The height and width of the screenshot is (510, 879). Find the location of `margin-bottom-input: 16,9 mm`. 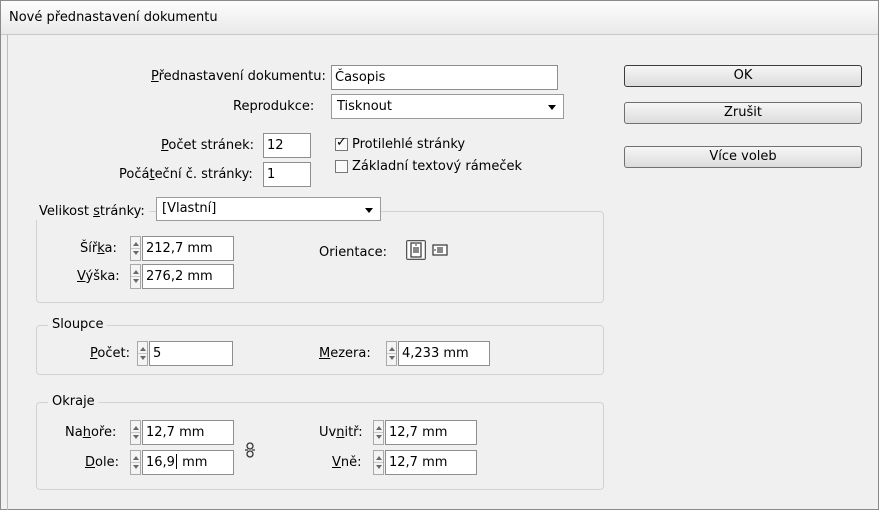

margin-bottom-input: 16,9 mm is located at coordinates (188, 462).